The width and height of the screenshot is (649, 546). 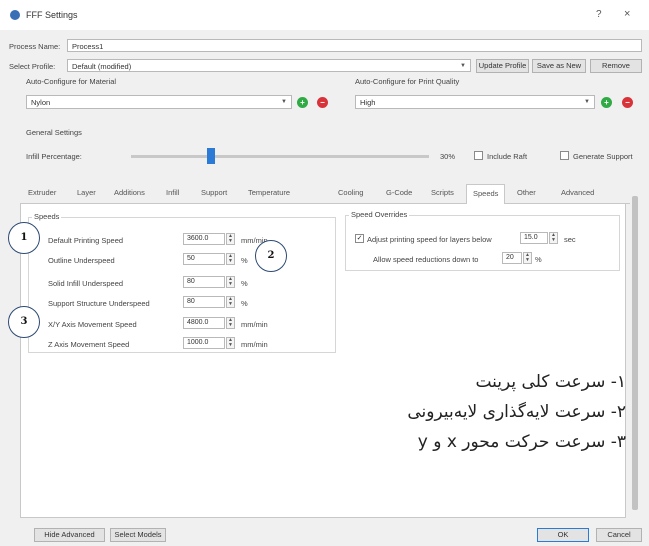 I want to click on tab-gcode: G-Code, so click(x=399, y=192).